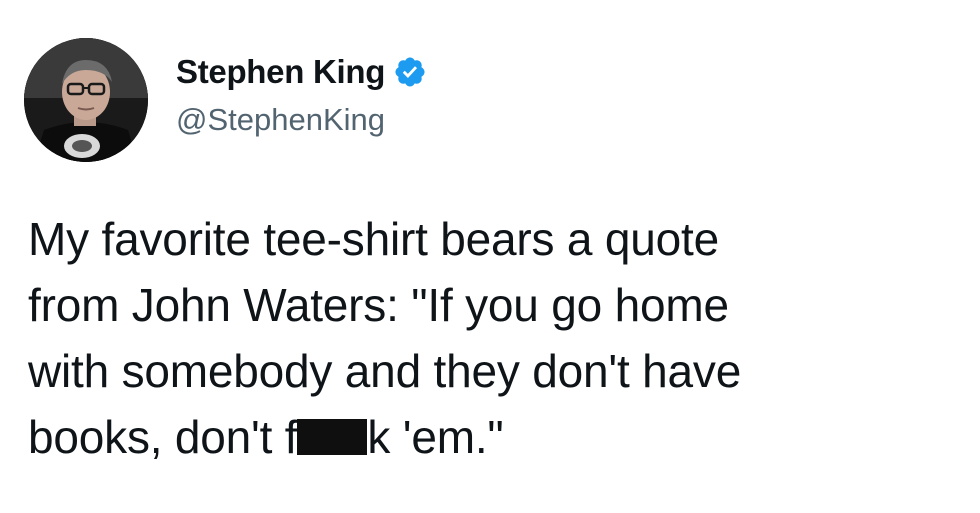  I want to click on tweet-text-after-censor: k 'em.", so click(435, 437).